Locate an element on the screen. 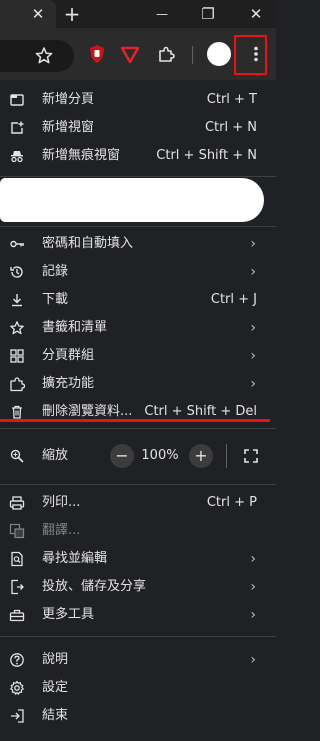 Image resolution: width=320 pixels, height=741 pixels. profile-avatar is located at coordinates (219, 54).